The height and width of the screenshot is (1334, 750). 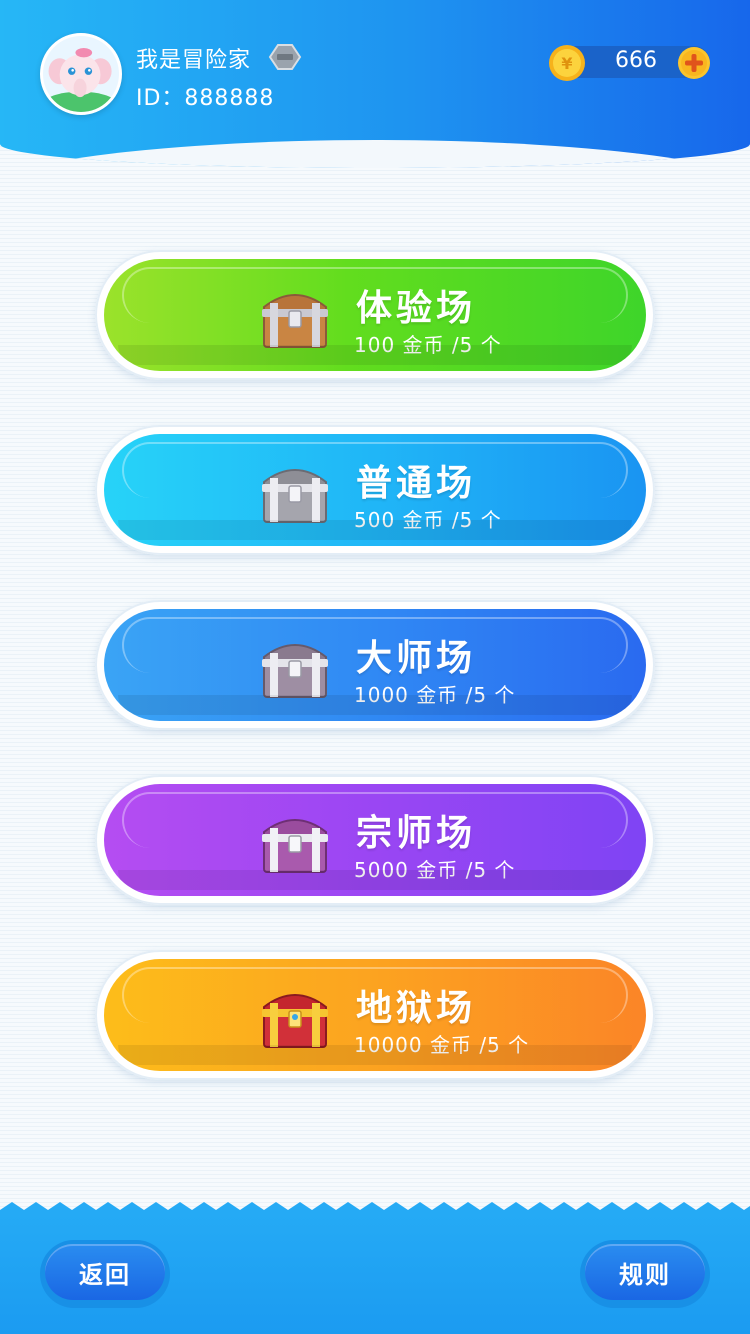 What do you see at coordinates (416, 483) in the screenshot?
I see `room-title: 普通场` at bounding box center [416, 483].